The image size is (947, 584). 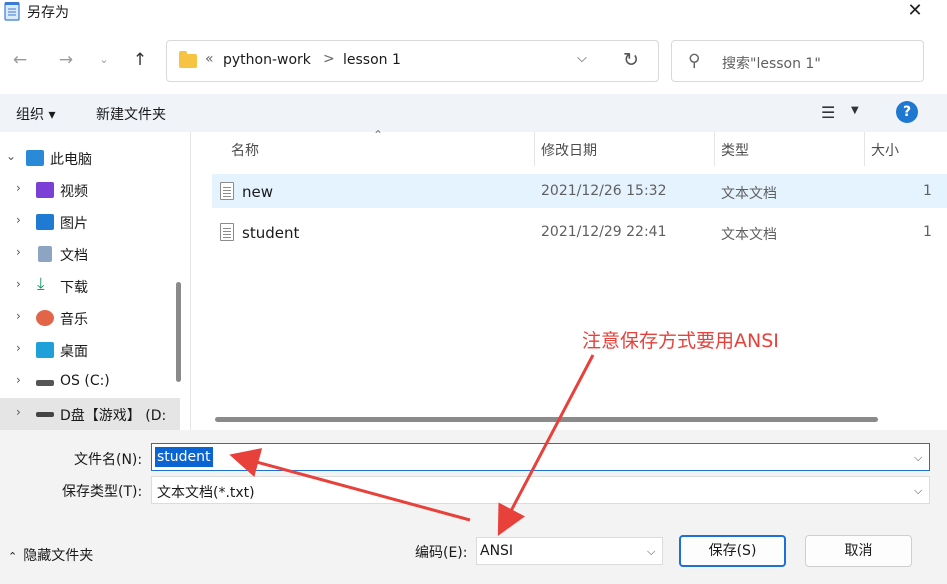 What do you see at coordinates (188, 59) in the screenshot?
I see `folder-icon` at bounding box center [188, 59].